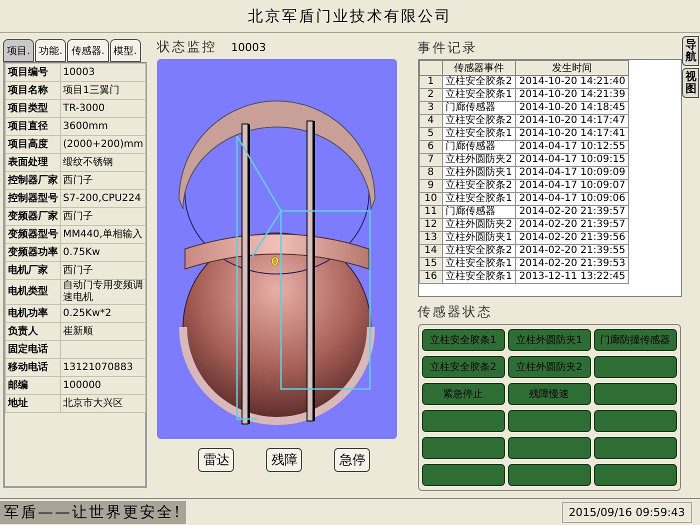  Describe the element at coordinates (430, 225) in the screenshot. I see `row-number: 12` at that location.